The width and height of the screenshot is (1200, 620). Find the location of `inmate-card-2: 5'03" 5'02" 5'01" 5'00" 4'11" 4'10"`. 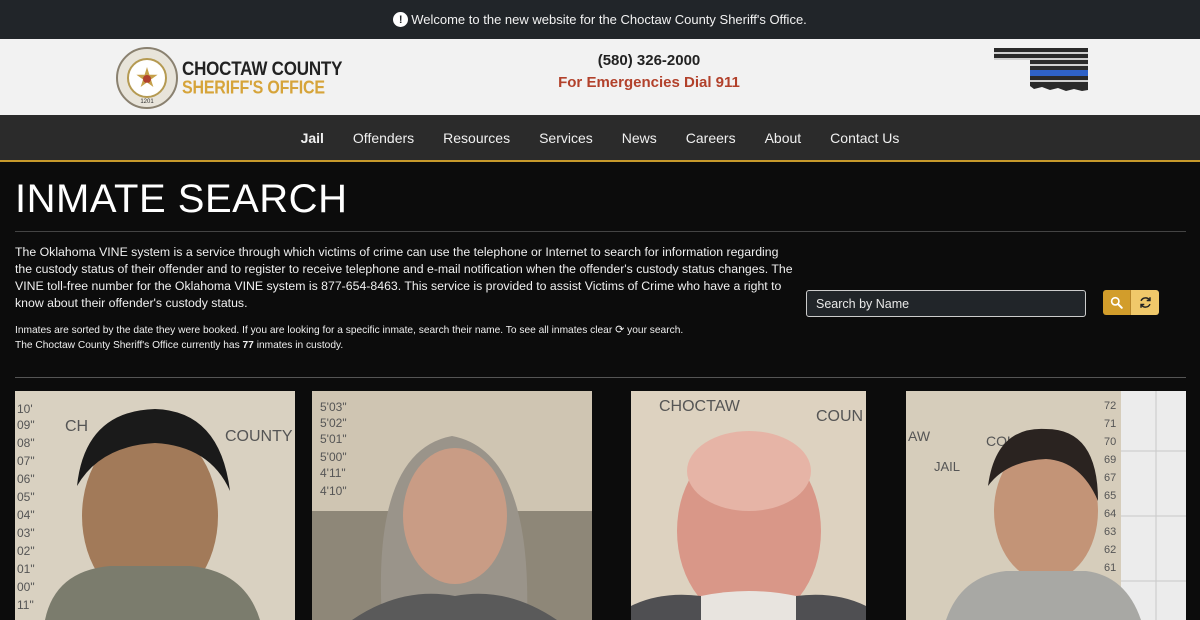

inmate-card-2: 5'03" 5'02" 5'01" 5'00" 4'11" 4'10" is located at coordinates (452, 505).